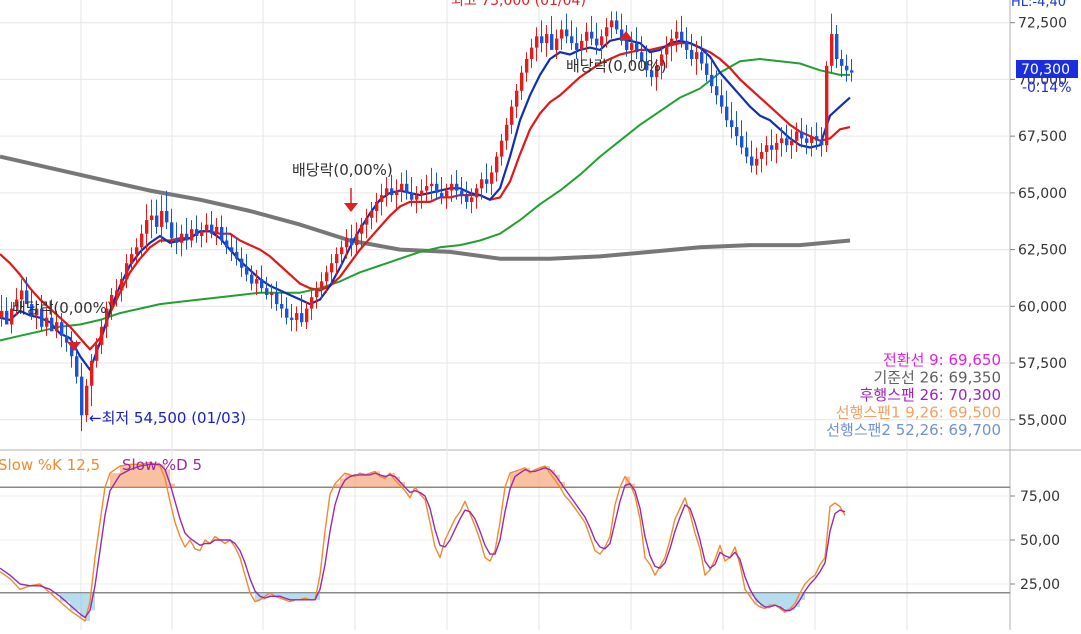 Image resolution: width=1081 pixels, height=634 pixels. Describe the element at coordinates (162, 465) in the screenshot. I see `stochastic-d-title: Slow %D 5` at that location.